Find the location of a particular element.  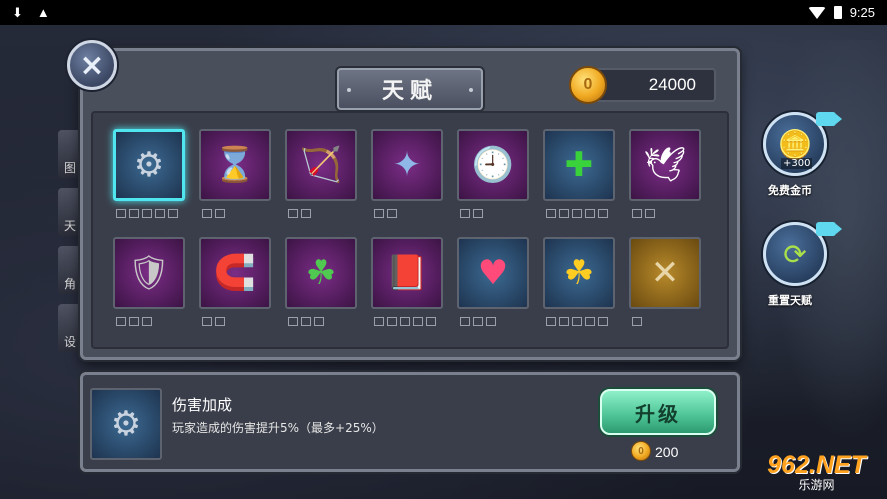

wifi-icon is located at coordinates (816, 12).